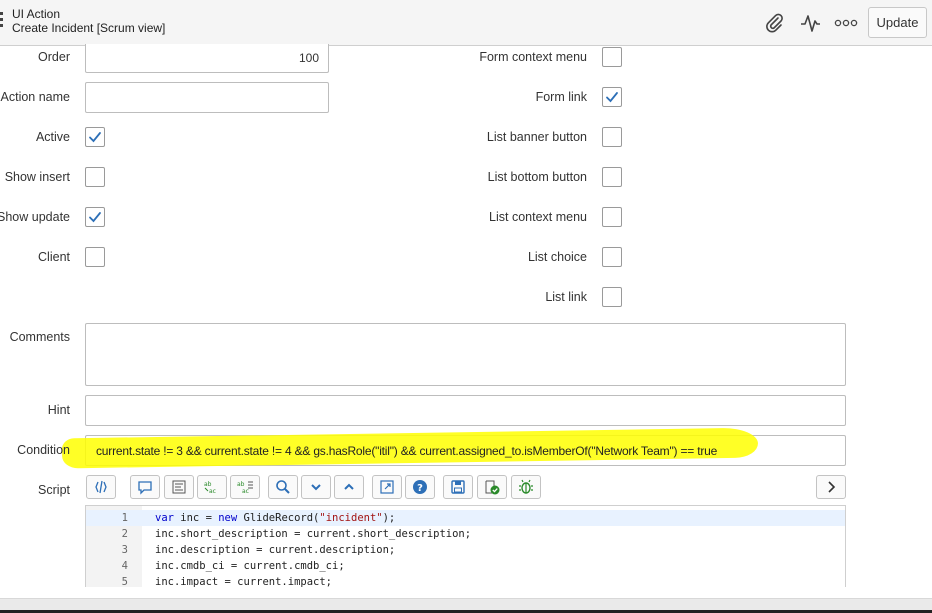 The width and height of the screenshot is (932, 613). Describe the element at coordinates (54, 490) in the screenshot. I see `script-label: Script` at that location.